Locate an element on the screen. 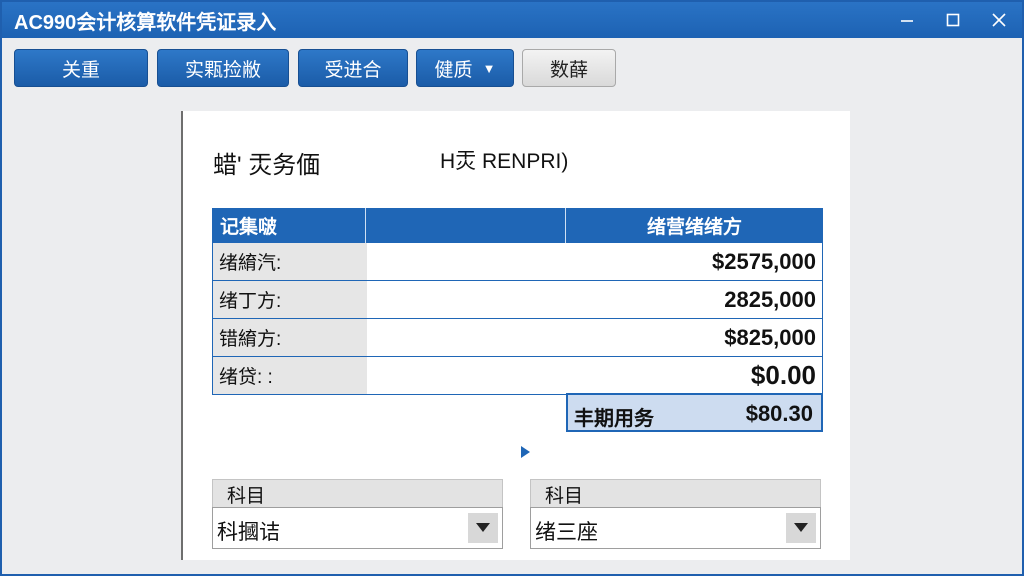 The image size is (1024, 576). row-value: $825,000 is located at coordinates (770, 337).